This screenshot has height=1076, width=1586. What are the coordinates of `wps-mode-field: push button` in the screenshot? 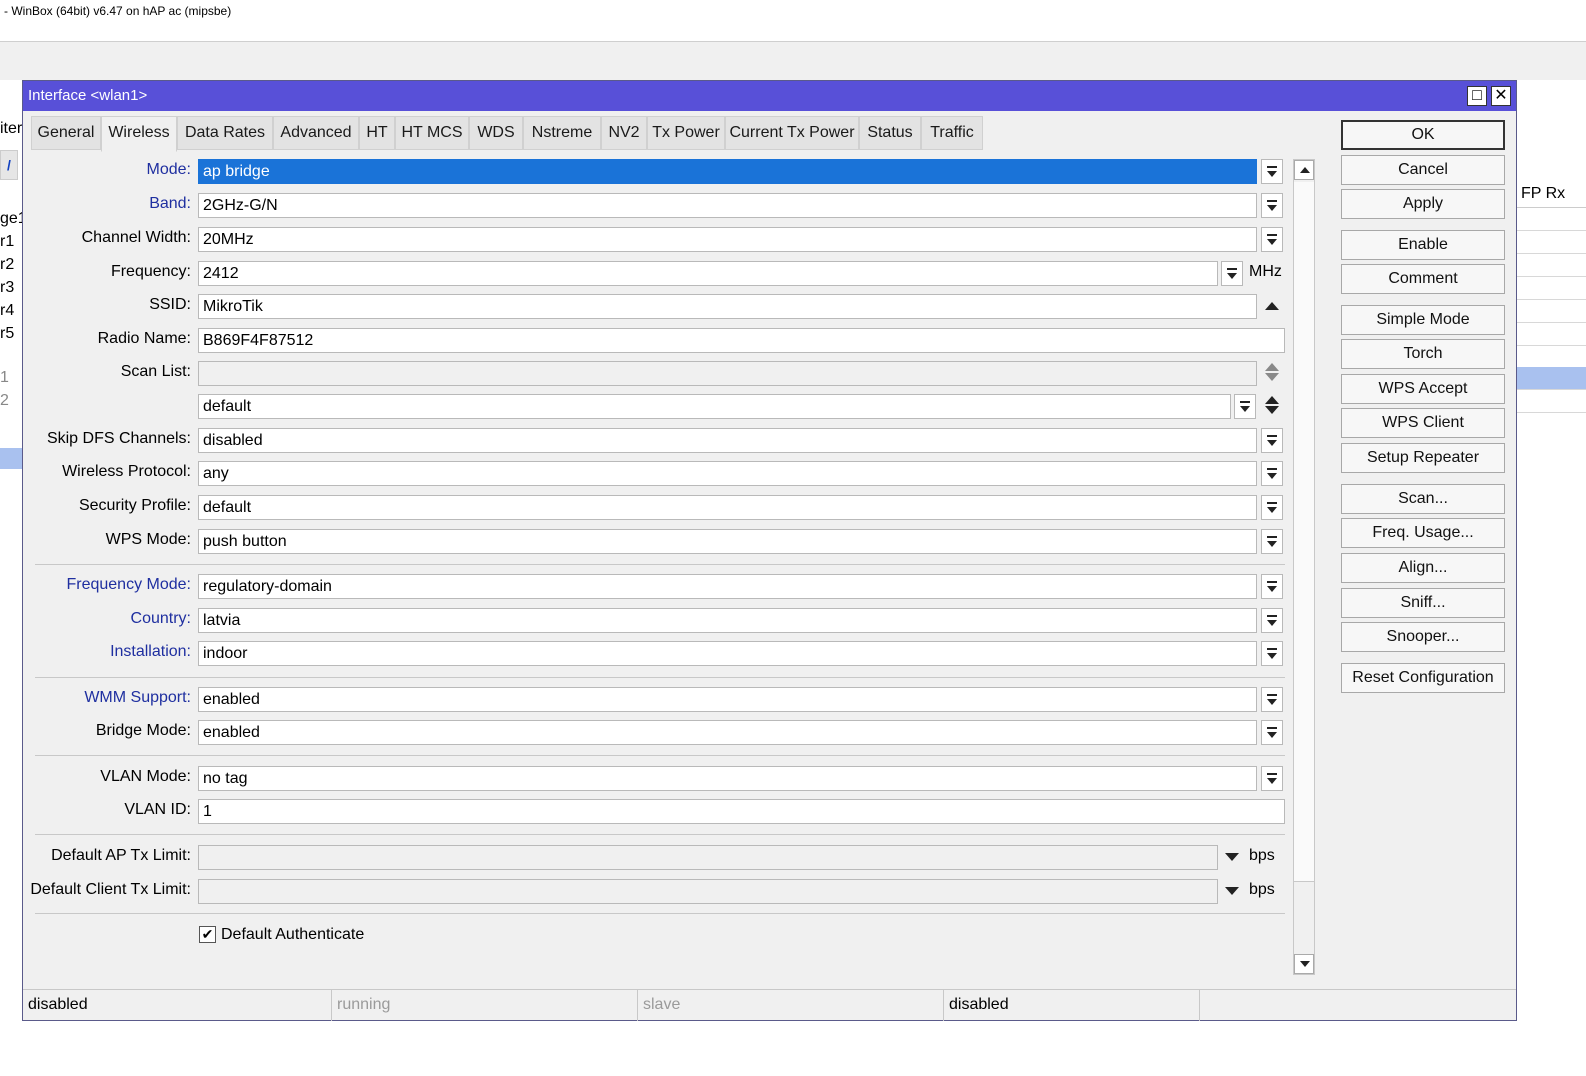 It's located at (727, 541).